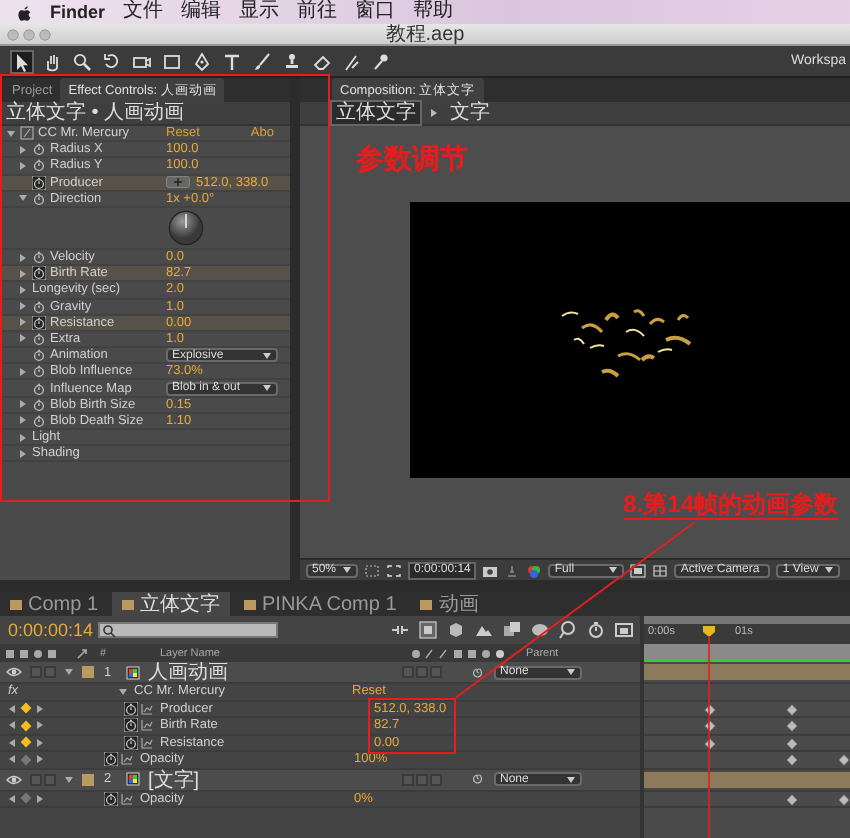  Describe the element at coordinates (24, 12) in the screenshot. I see `apple-icon` at that location.